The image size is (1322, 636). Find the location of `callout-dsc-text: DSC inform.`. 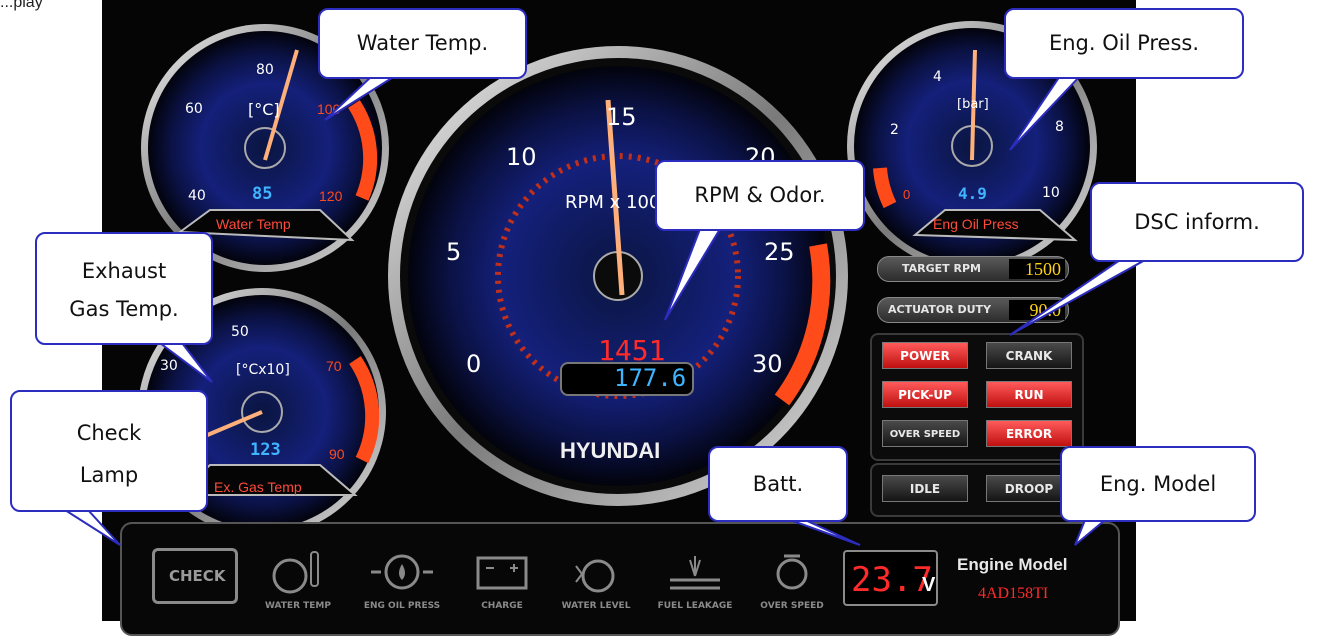

callout-dsc-text: DSC inform. is located at coordinates (1197, 222).